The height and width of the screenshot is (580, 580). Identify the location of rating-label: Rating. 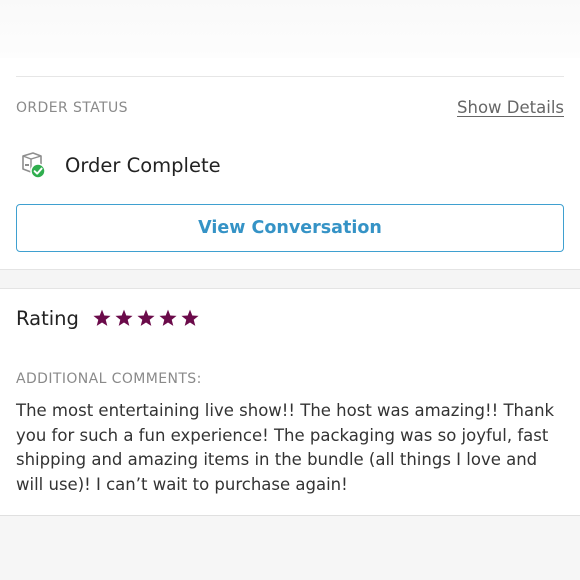
(47, 318).